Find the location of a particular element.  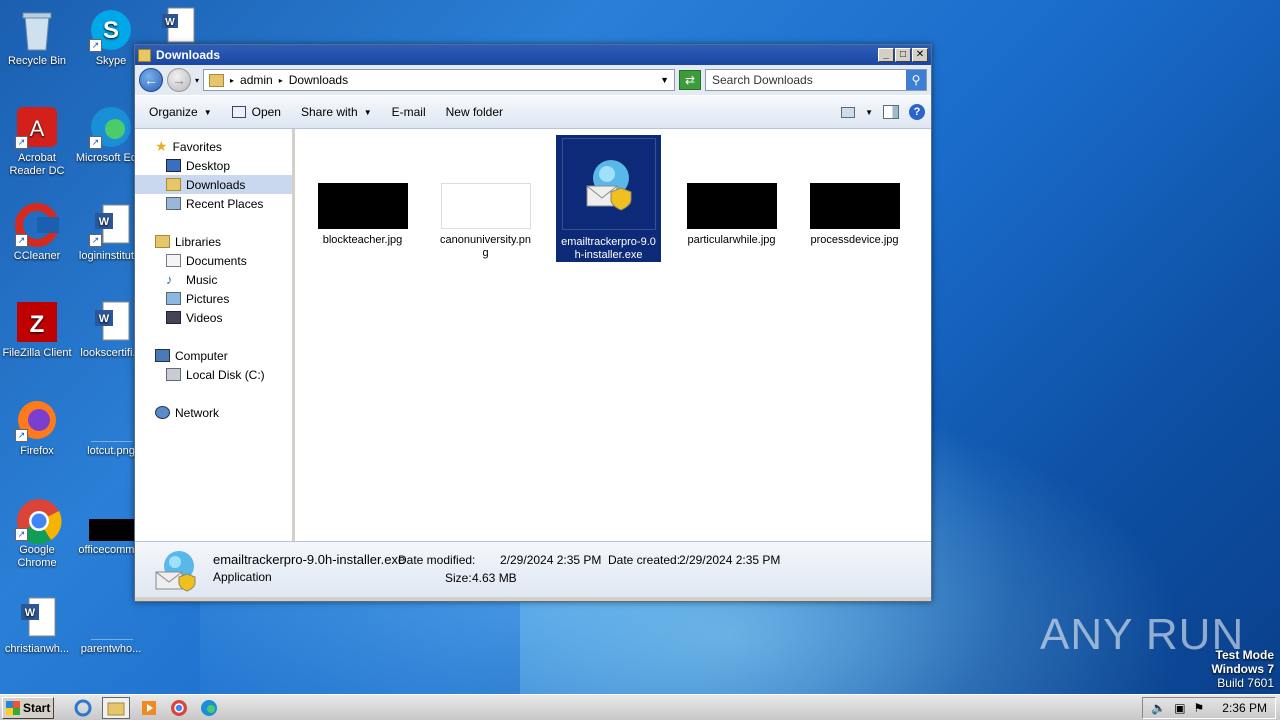

address-dropdown-icon: ▼ is located at coordinates (664, 80).